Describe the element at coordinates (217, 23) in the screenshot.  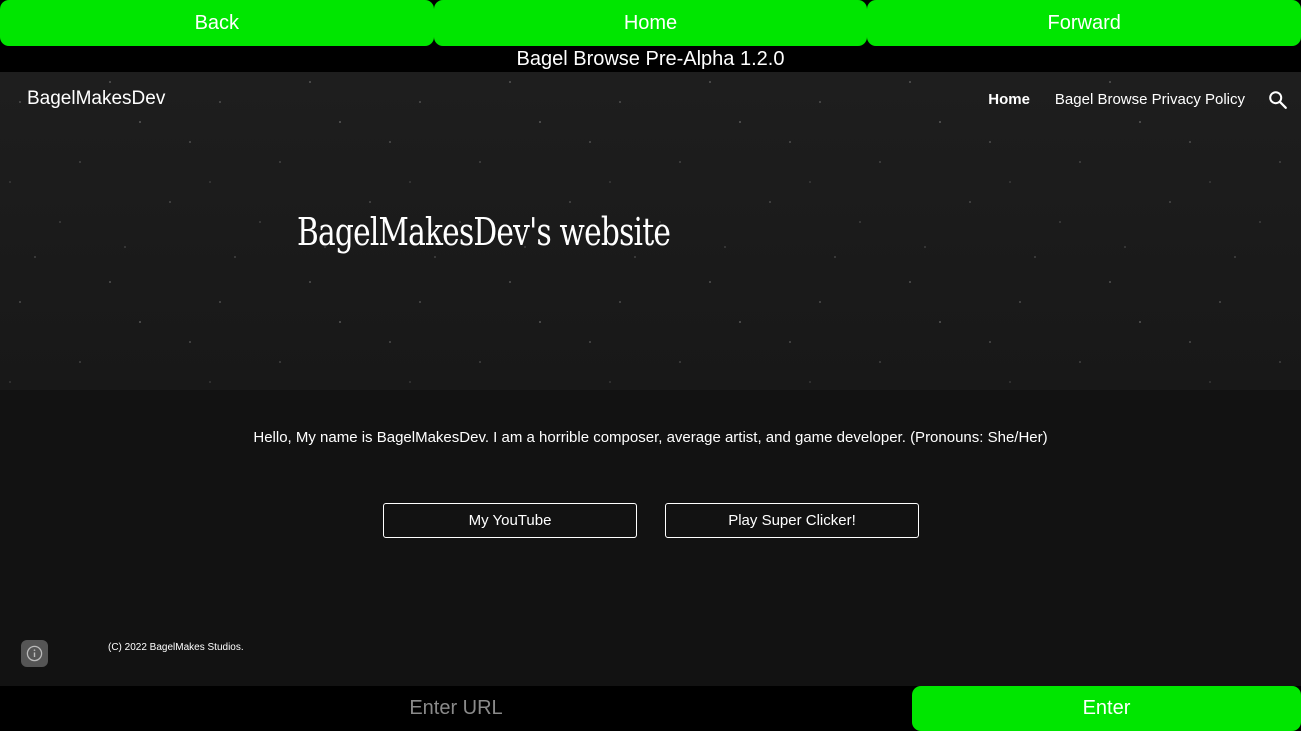
I see `back-button: Back` at that location.